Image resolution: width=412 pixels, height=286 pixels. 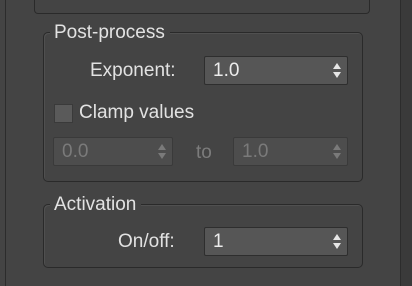 I want to click on panel-scroll-edge, so click(x=406, y=143).